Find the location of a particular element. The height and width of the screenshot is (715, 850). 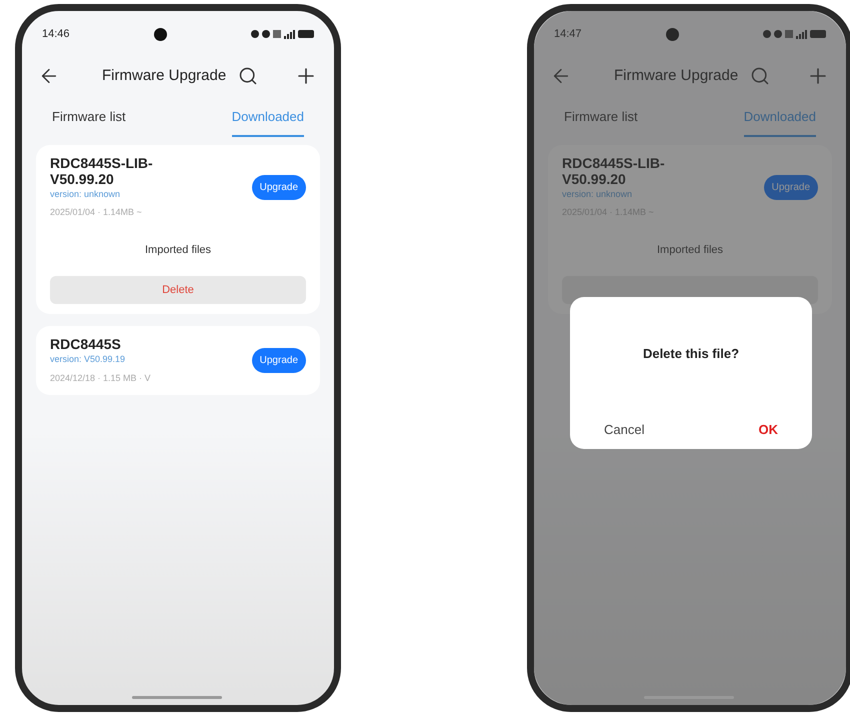

cancel-button: Cancel is located at coordinates (624, 429).